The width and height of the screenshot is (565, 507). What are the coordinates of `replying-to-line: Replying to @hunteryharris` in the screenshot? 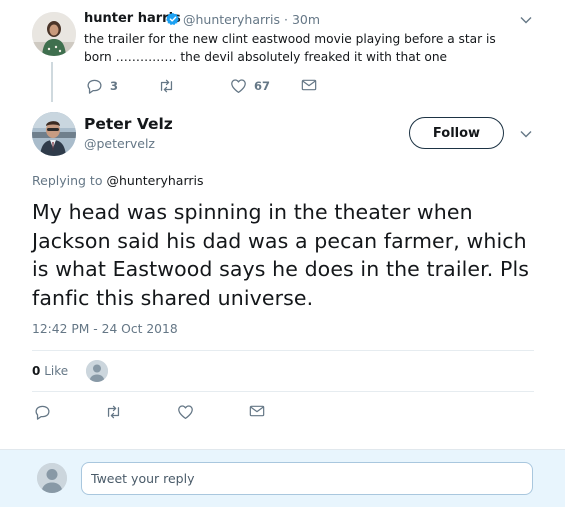 It's located at (118, 180).